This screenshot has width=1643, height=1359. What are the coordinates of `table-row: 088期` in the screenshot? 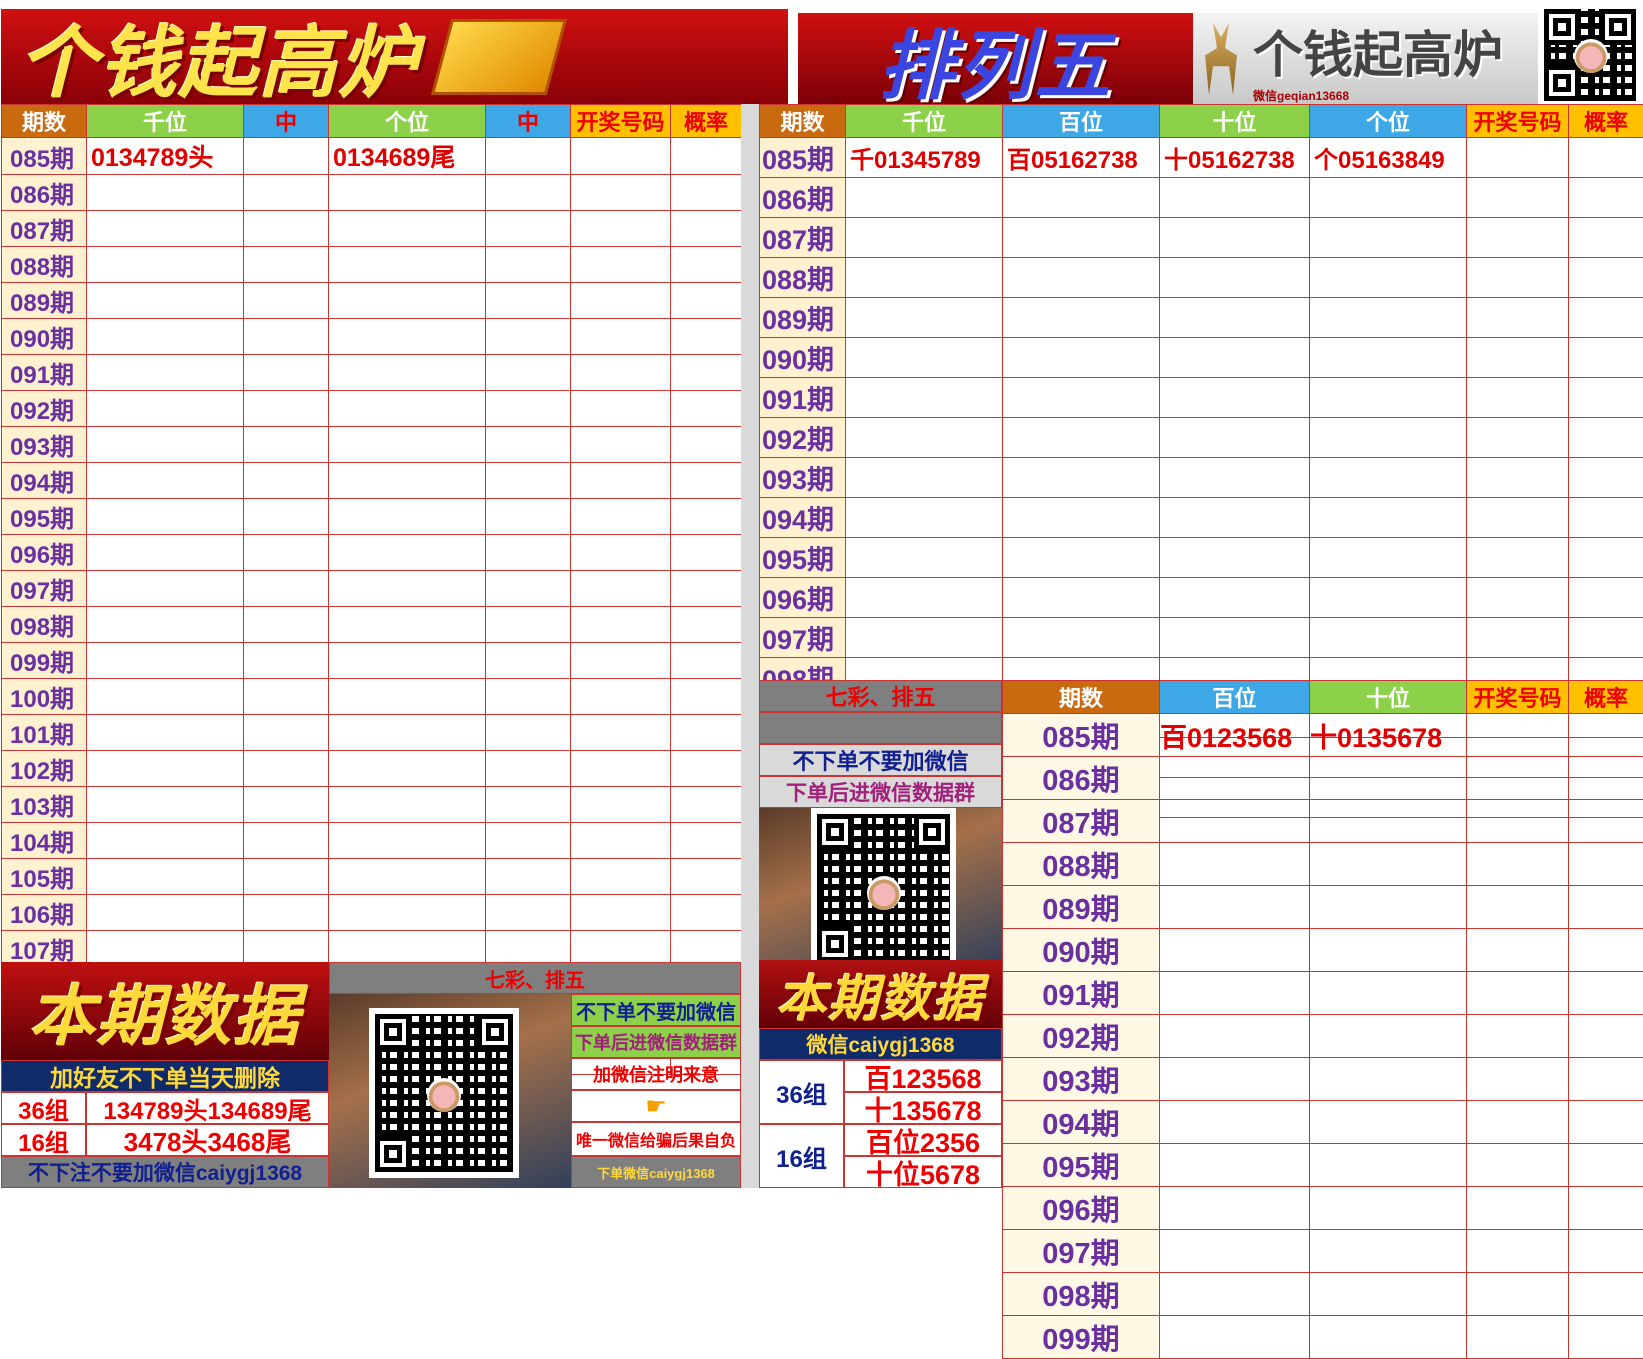 It's located at (372, 265).